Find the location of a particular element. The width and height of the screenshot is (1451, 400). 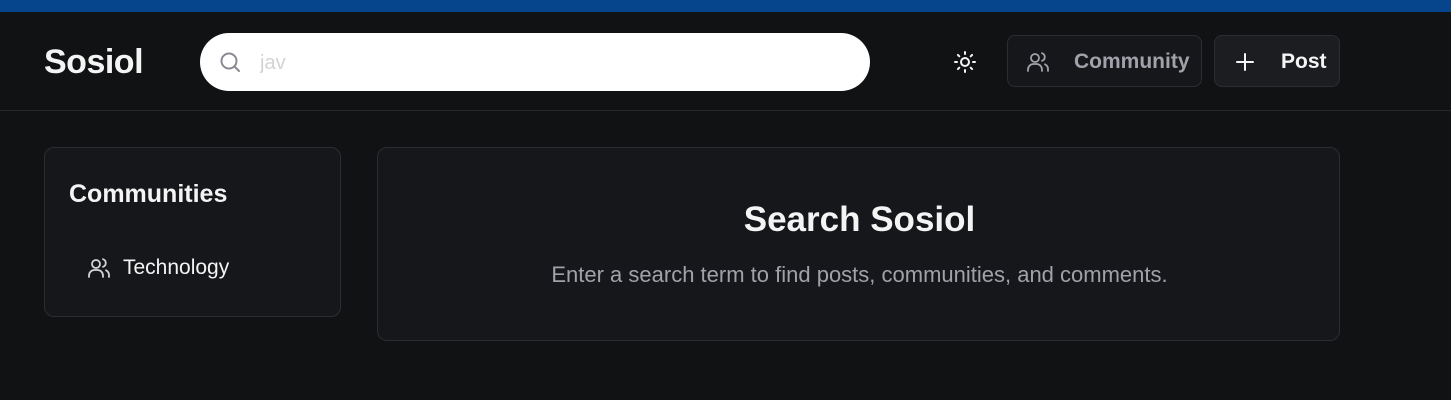

community-button-label: Community is located at coordinates (1132, 61).